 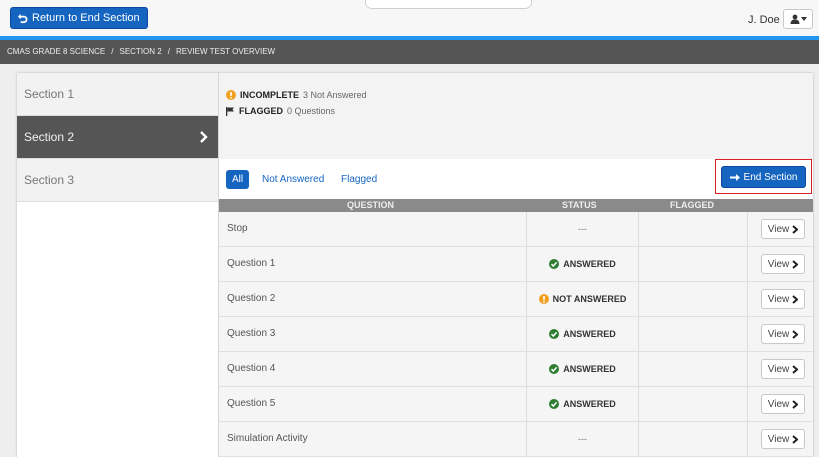 What do you see at coordinates (579, 205) in the screenshot?
I see `status-column-header: STATUS` at bounding box center [579, 205].